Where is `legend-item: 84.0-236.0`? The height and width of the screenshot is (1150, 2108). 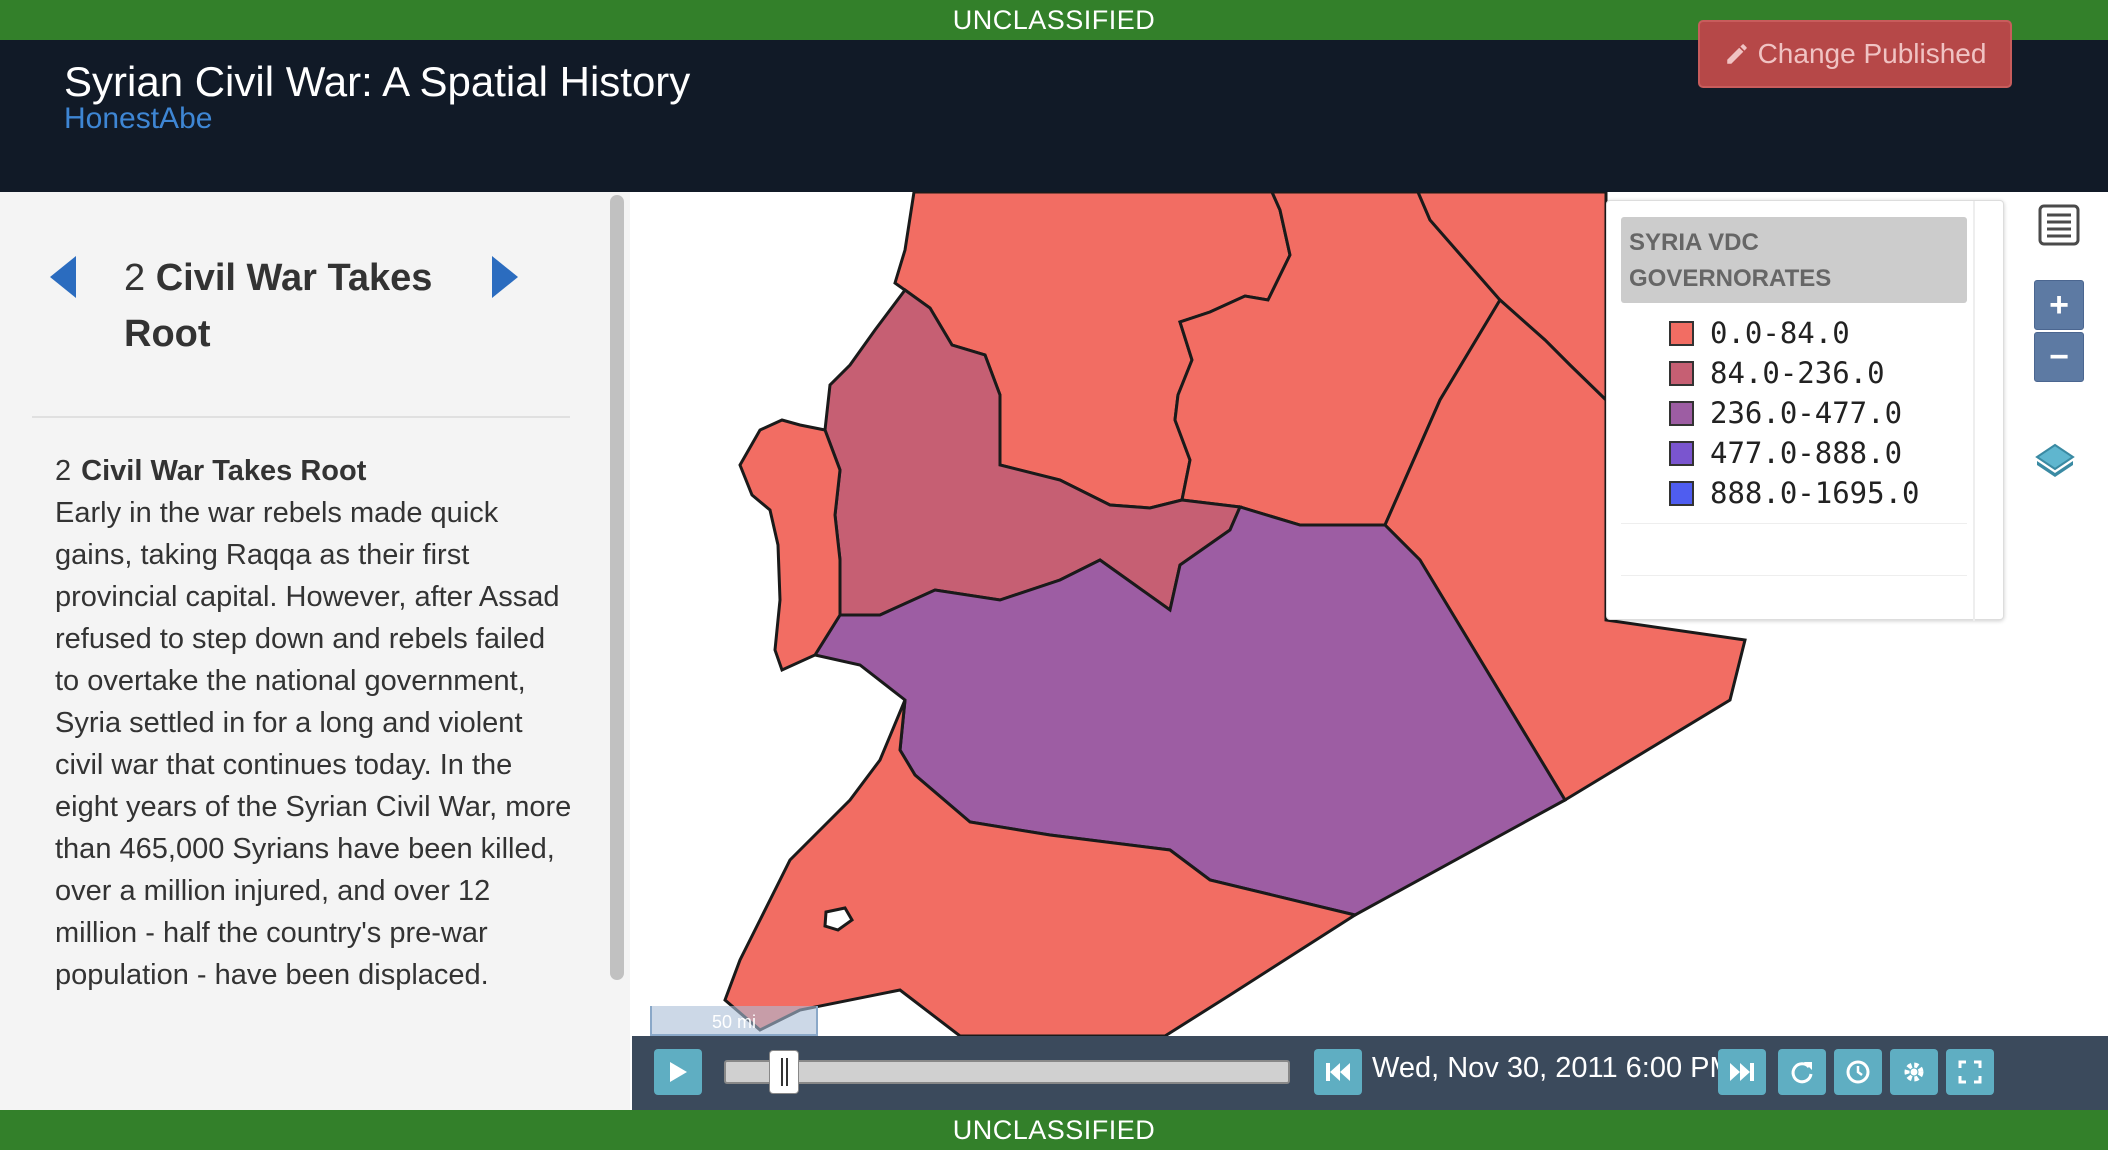 legend-item: 84.0-236.0 is located at coordinates (1794, 373).